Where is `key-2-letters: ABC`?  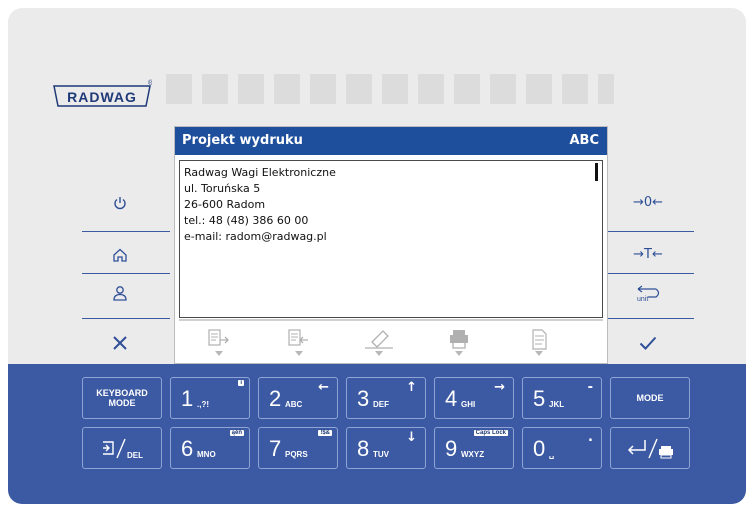 key-2-letters: ABC is located at coordinates (294, 404).